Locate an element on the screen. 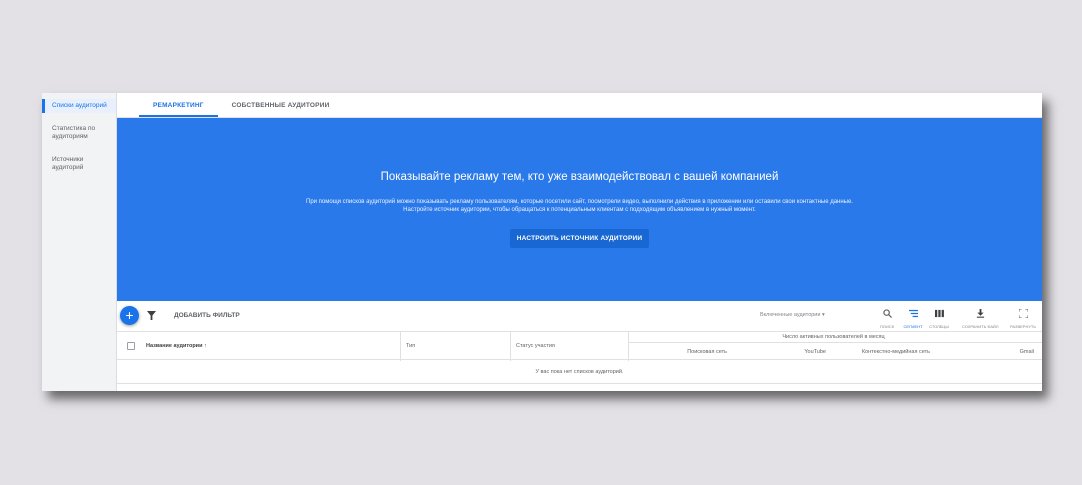 This screenshot has height=485, width=1082. segment-icon is located at coordinates (913, 313).